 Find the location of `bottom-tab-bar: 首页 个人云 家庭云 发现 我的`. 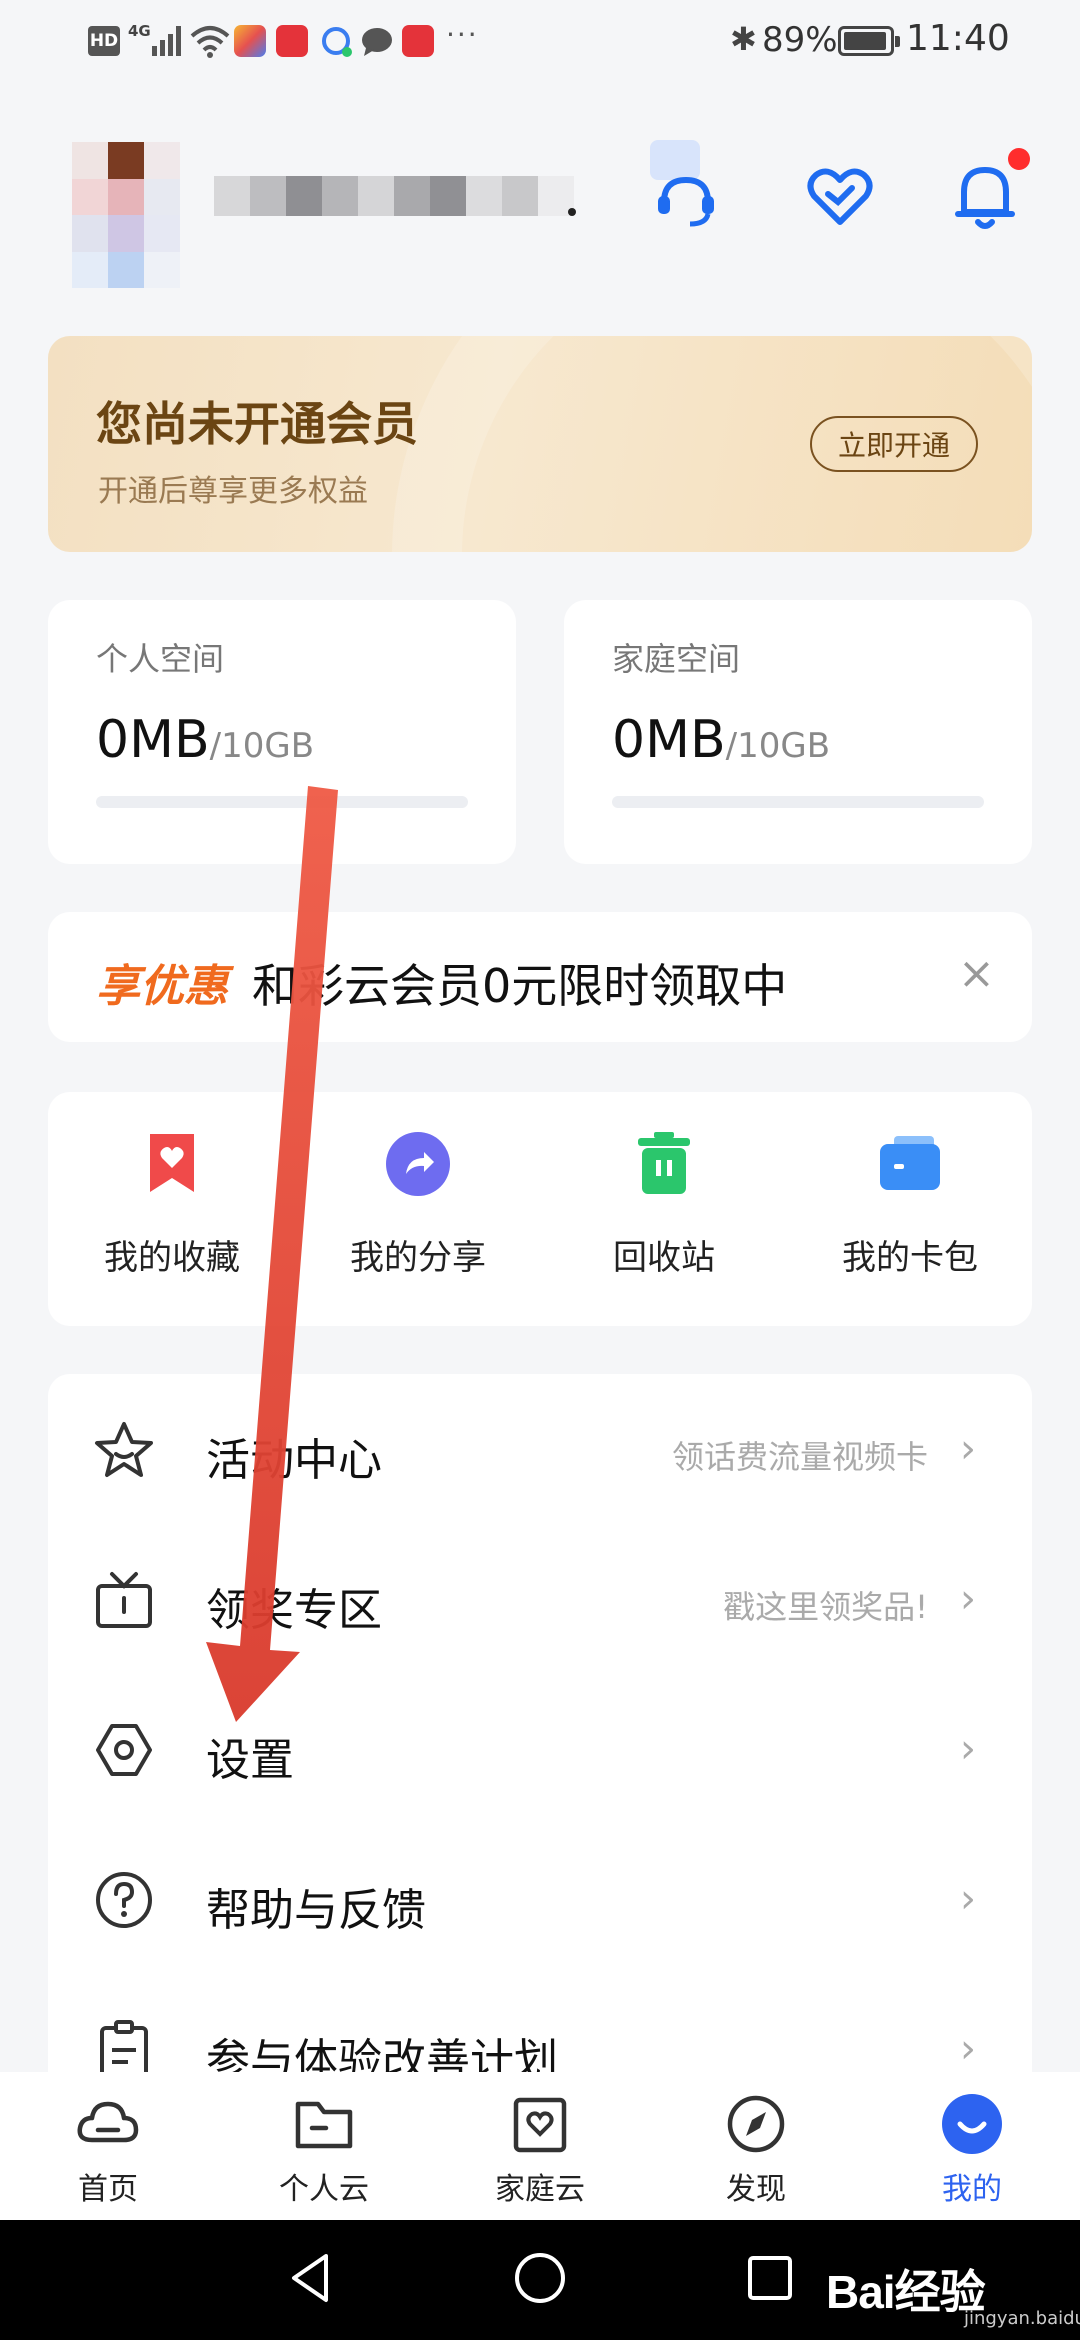

bottom-tab-bar: 首页 个人云 家庭云 发现 我的 is located at coordinates (540, 2146).